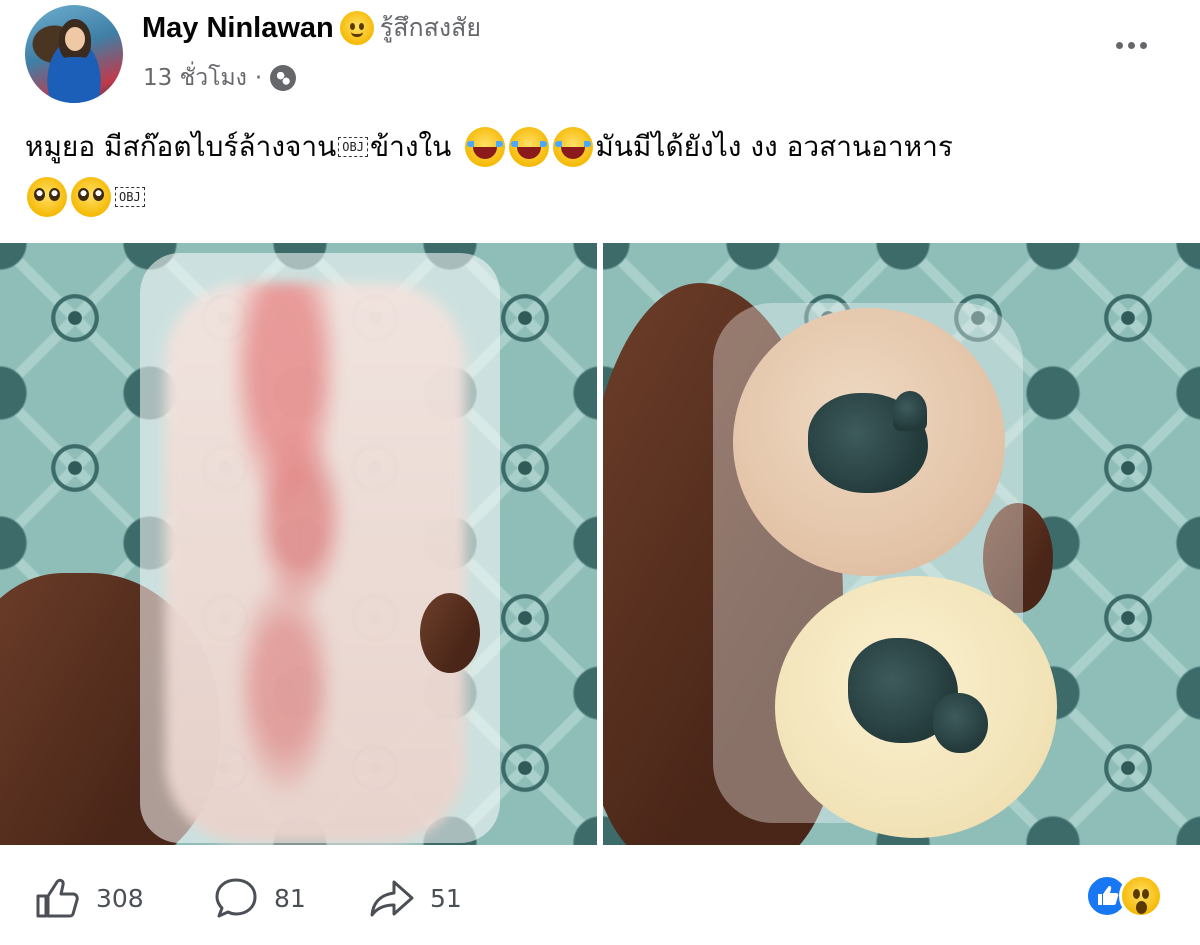  Describe the element at coordinates (120, 898) in the screenshot. I see `like-count: 308` at that location.